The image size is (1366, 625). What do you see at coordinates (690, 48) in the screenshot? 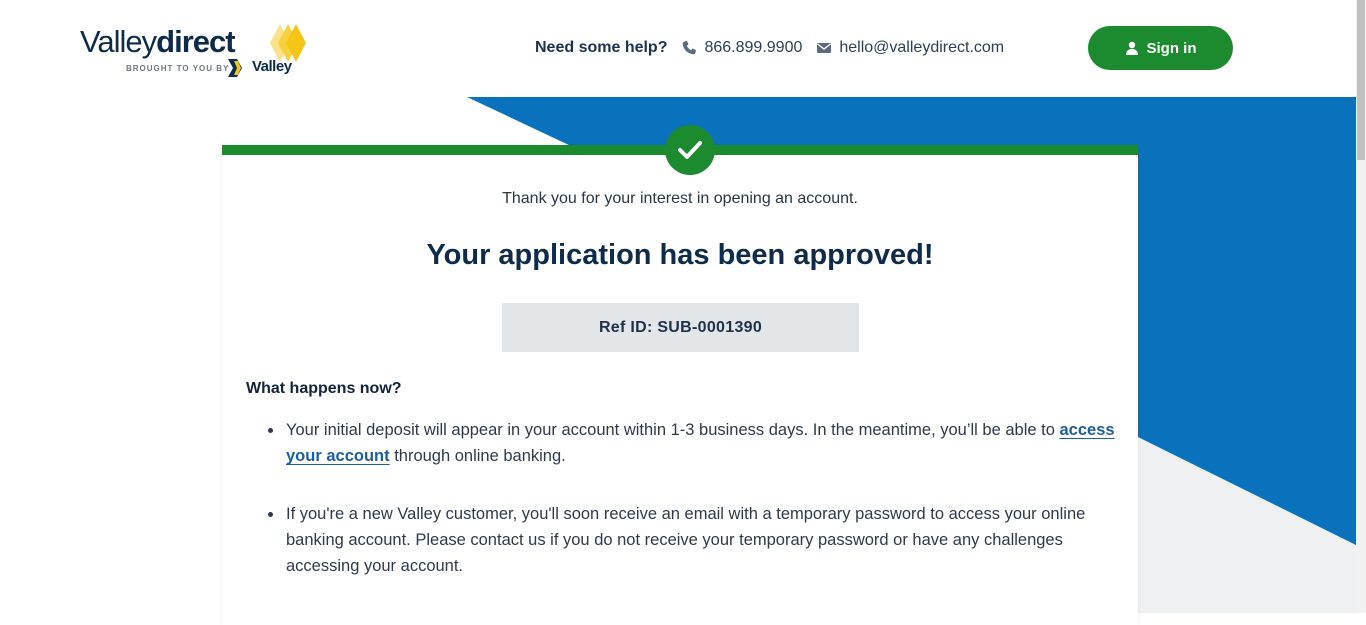
I see `phone-icon` at bounding box center [690, 48].